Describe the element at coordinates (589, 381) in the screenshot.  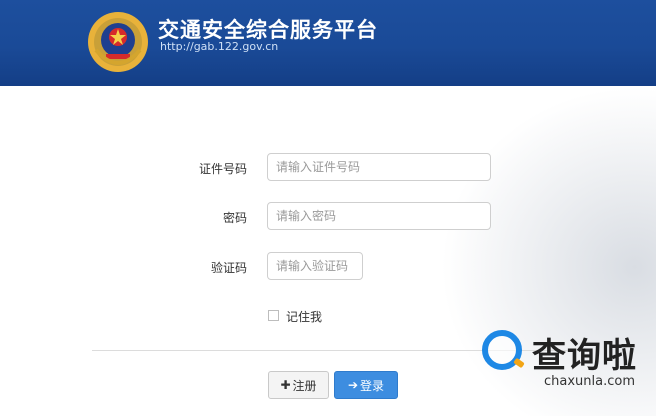
I see `watermark-url: chaxunla.com` at that location.